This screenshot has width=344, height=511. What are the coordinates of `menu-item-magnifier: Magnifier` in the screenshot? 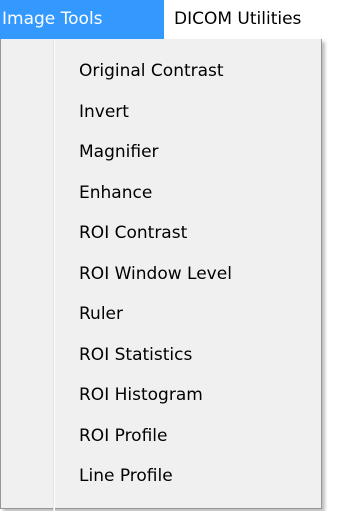 It's located at (161, 152).